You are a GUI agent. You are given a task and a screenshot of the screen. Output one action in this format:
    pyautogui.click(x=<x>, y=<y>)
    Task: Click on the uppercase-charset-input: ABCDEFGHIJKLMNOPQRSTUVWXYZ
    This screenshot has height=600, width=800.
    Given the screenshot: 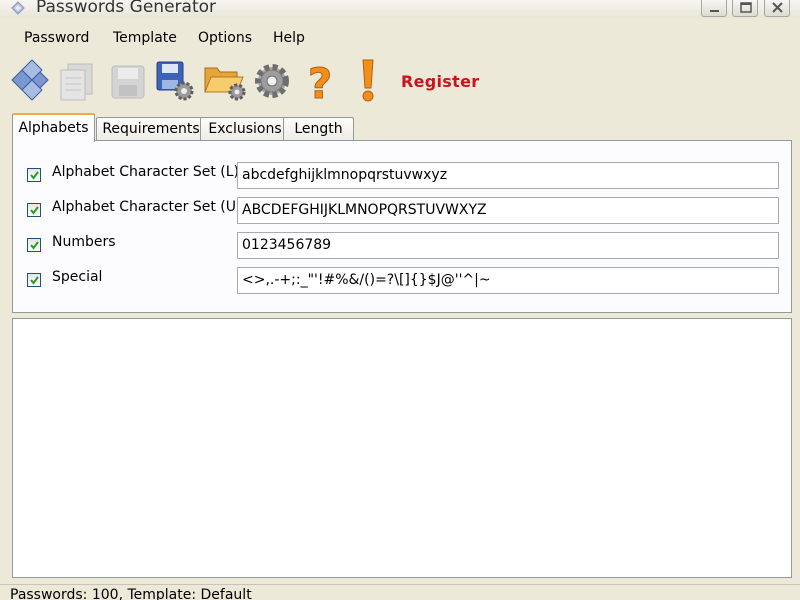 What is the action you would take?
    pyautogui.click(x=508, y=210)
    